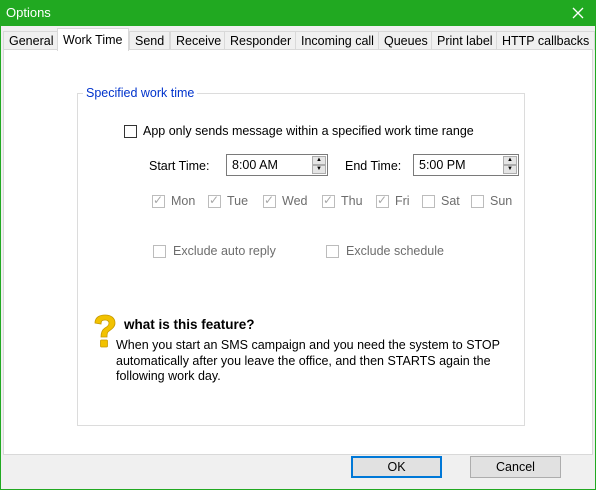  I want to click on tab-receive: Receive, so click(199, 40).